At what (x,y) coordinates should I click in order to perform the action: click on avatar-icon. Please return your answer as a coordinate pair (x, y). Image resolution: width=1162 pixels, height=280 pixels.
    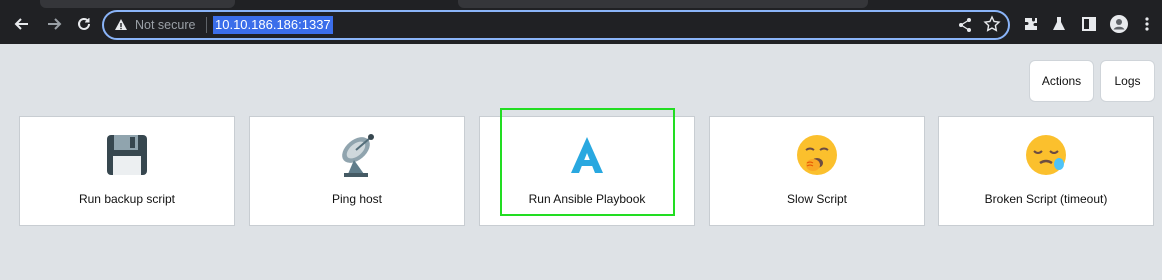
    Looking at the image, I should click on (1119, 24).